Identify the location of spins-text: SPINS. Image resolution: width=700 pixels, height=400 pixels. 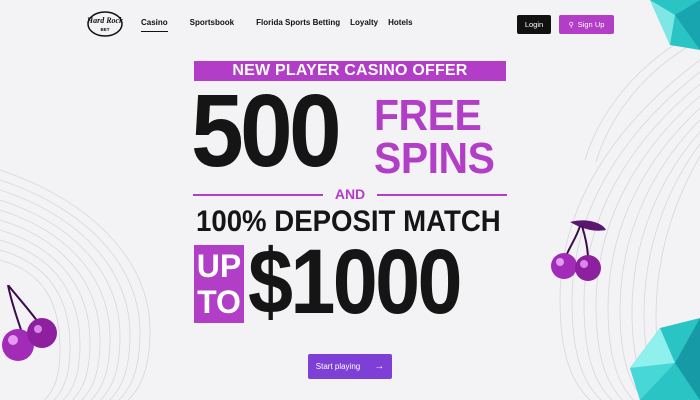
(434, 158).